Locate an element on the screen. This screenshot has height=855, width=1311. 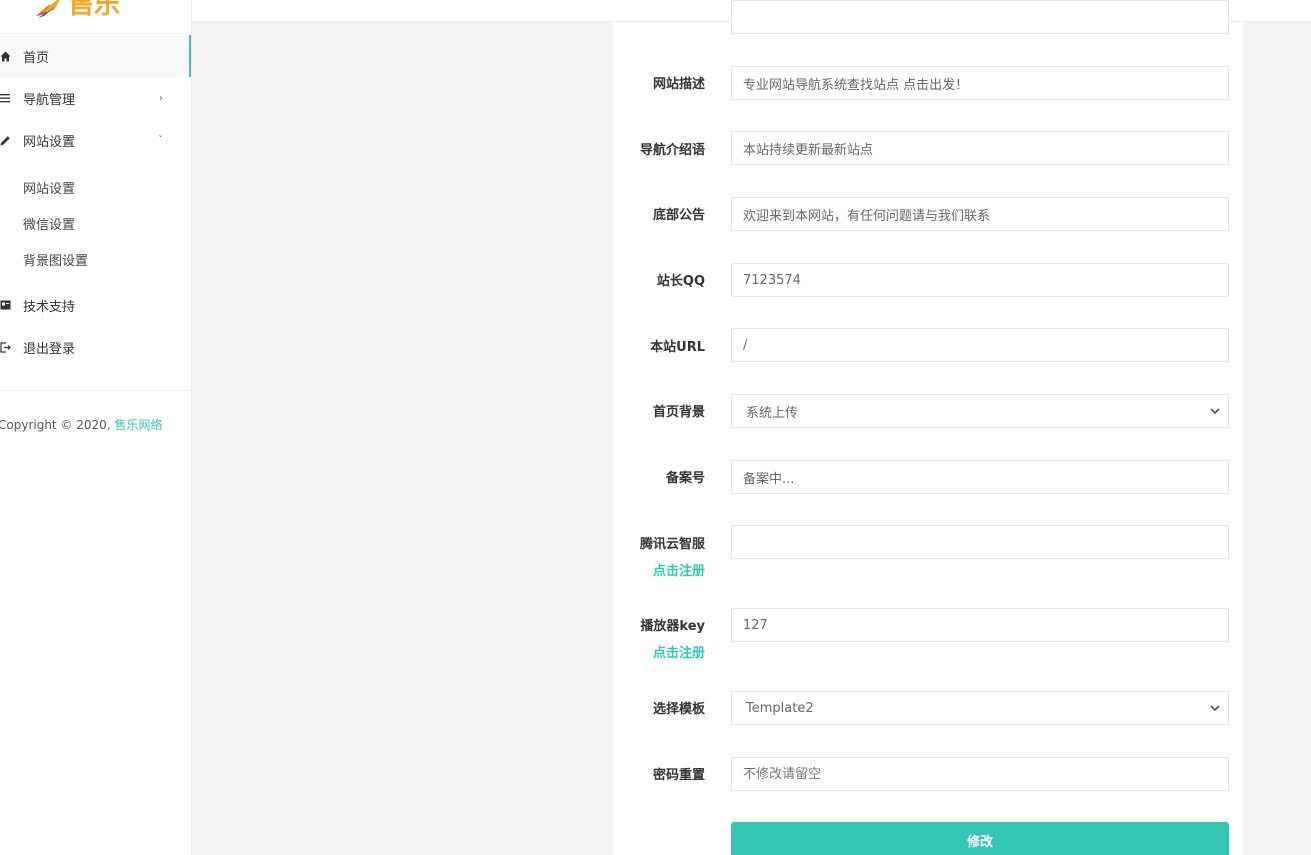
player-register-link: 点击注册 is located at coordinates (679, 651).